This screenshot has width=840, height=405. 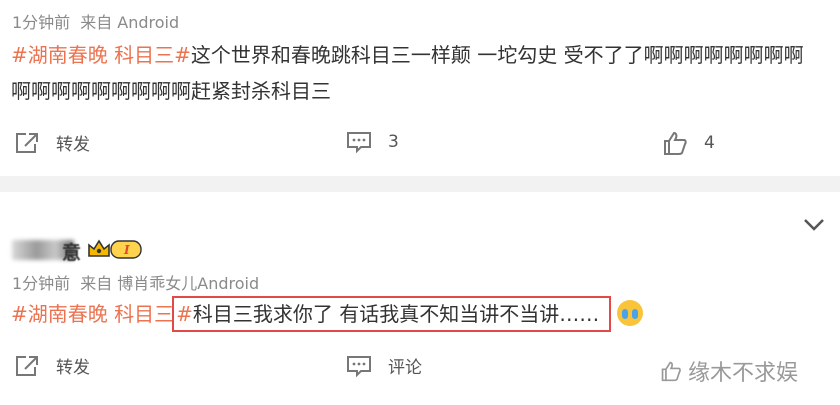 What do you see at coordinates (709, 143) in the screenshot?
I see `like-count: 4` at bounding box center [709, 143].